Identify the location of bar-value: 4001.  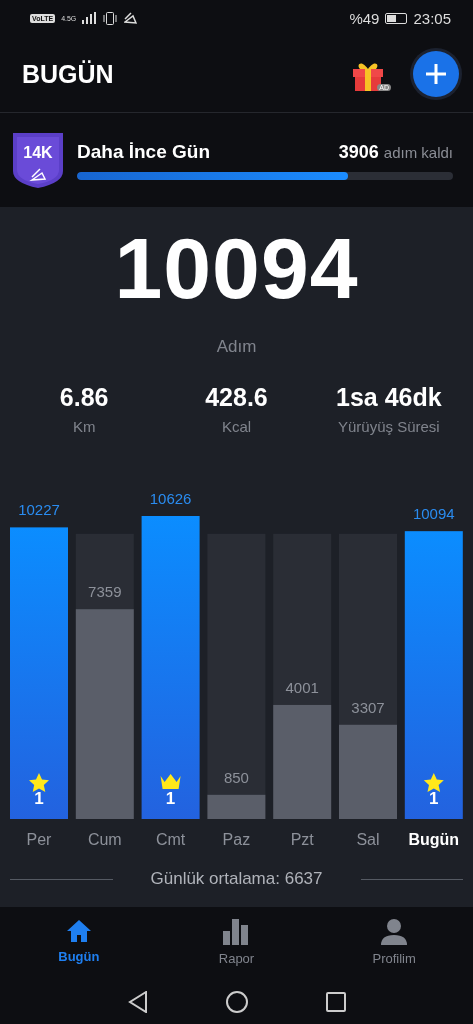
(302, 687).